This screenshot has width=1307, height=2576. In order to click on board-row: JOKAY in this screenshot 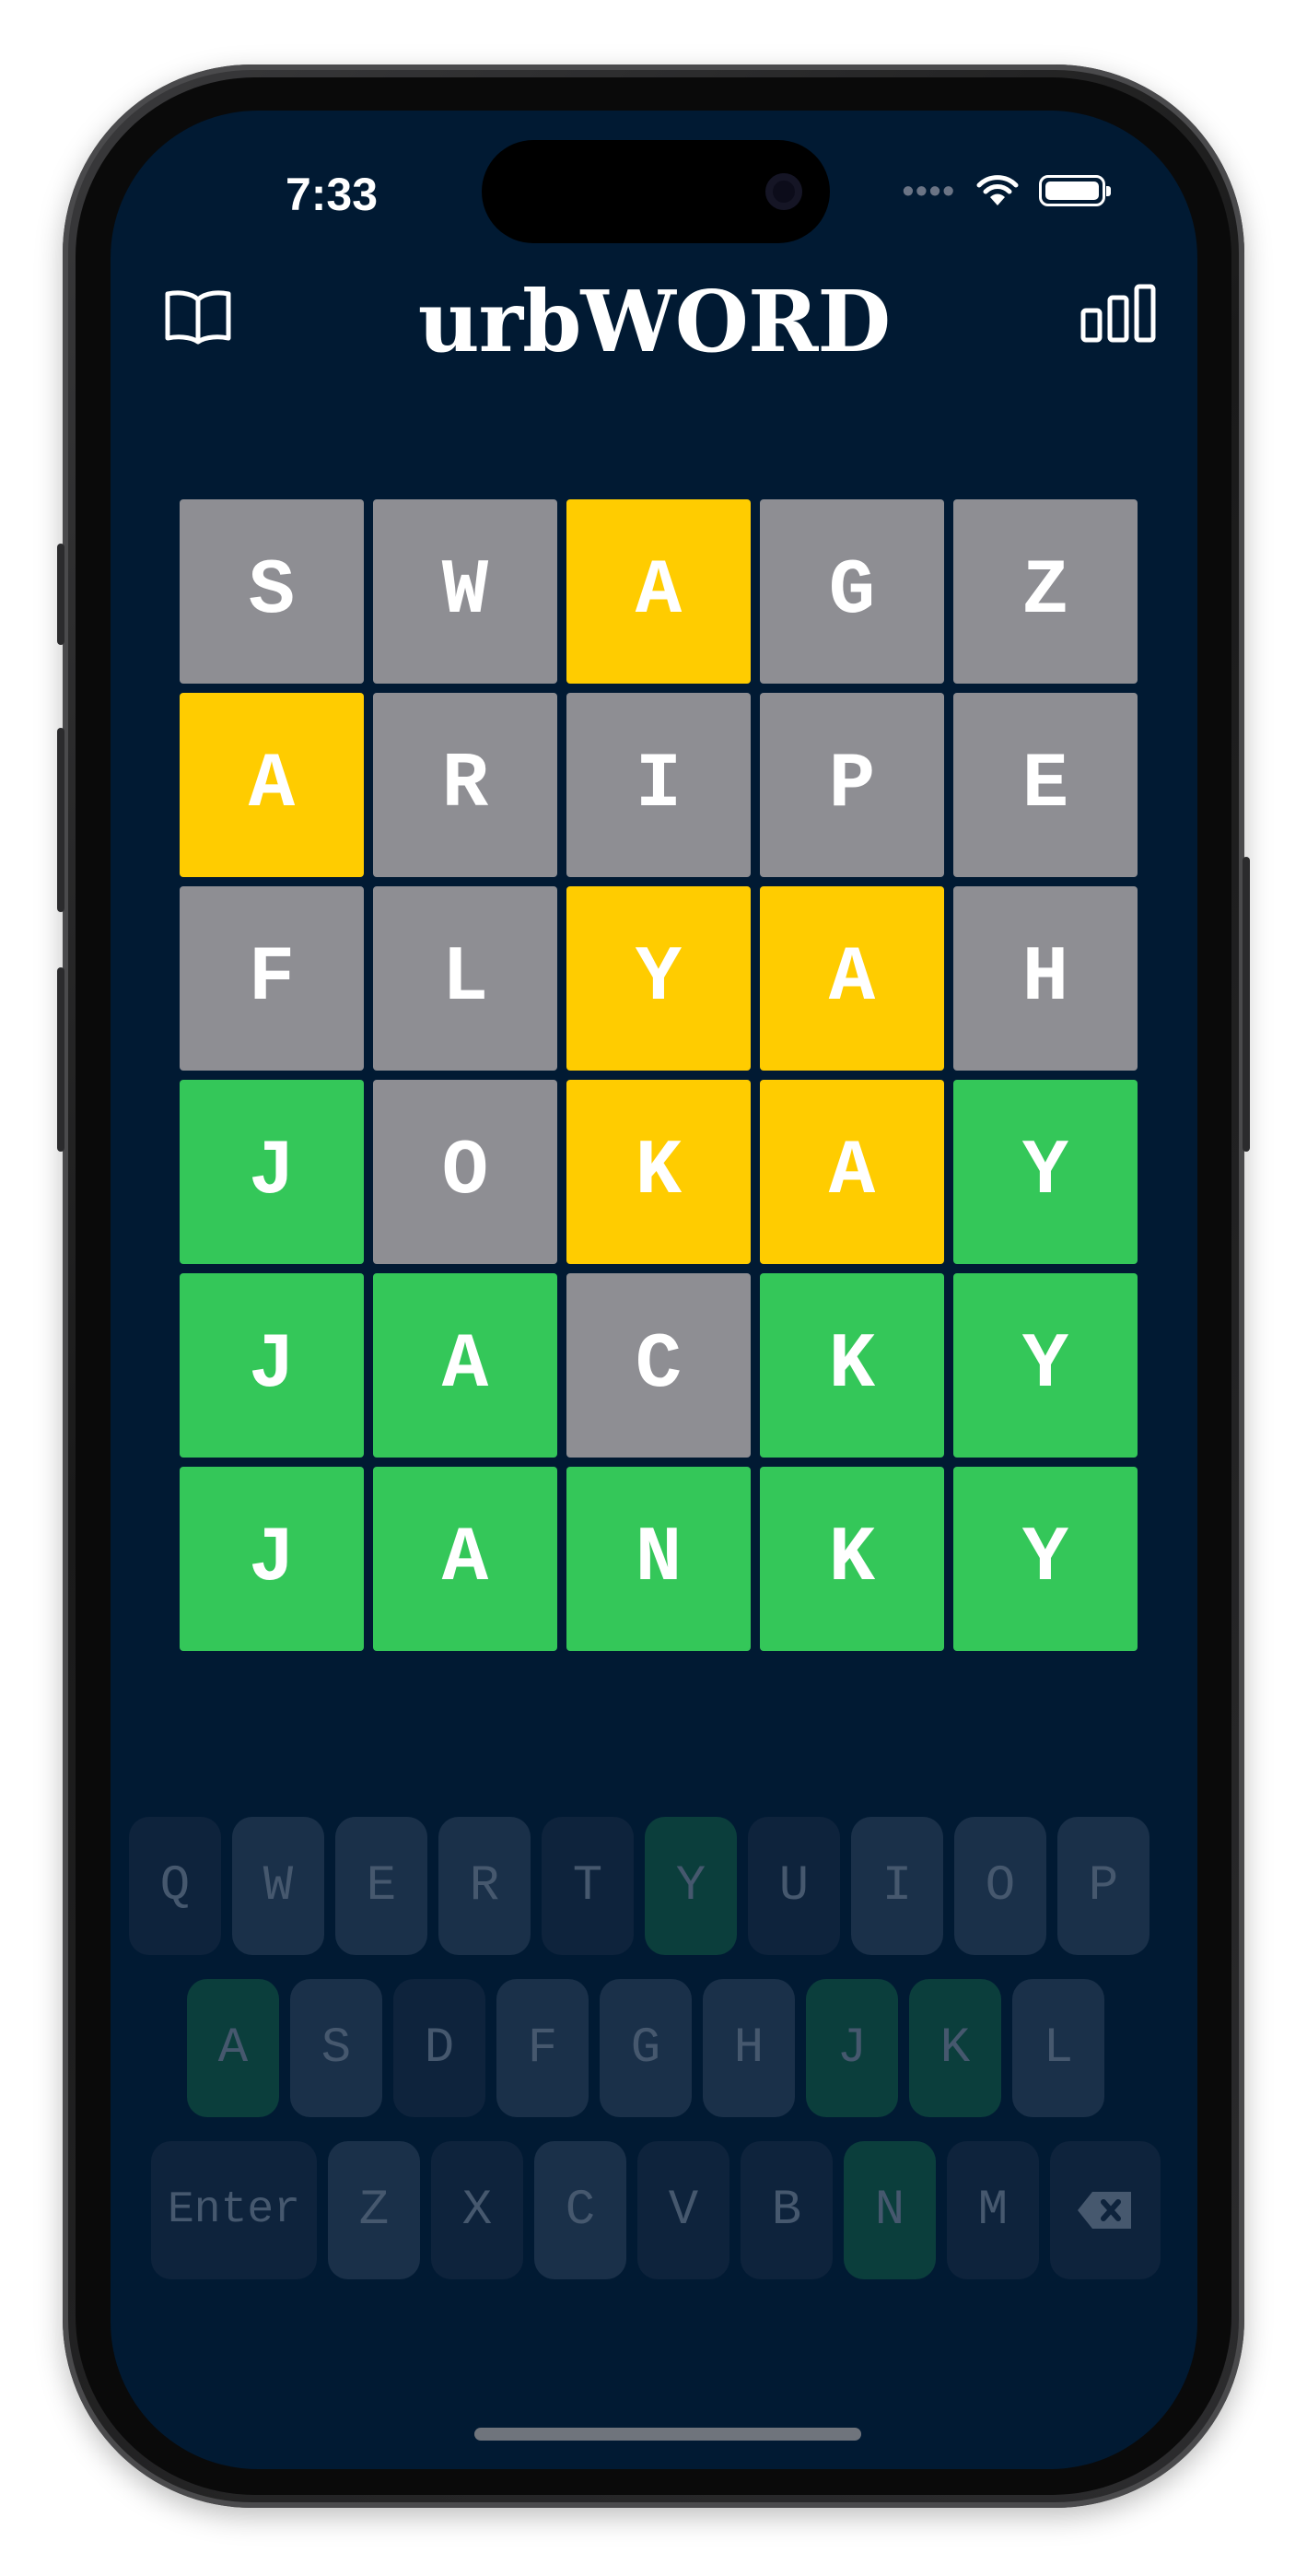, I will do `click(659, 1172)`.